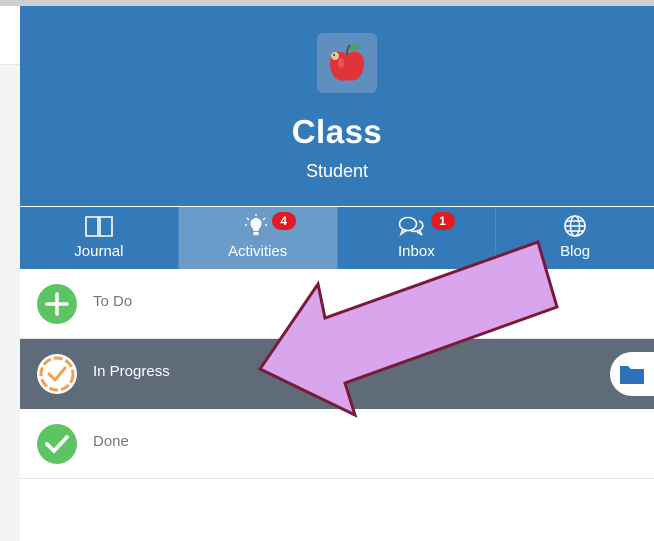 This screenshot has height=541, width=654. I want to click on tab-blog-label: Blog, so click(575, 251).